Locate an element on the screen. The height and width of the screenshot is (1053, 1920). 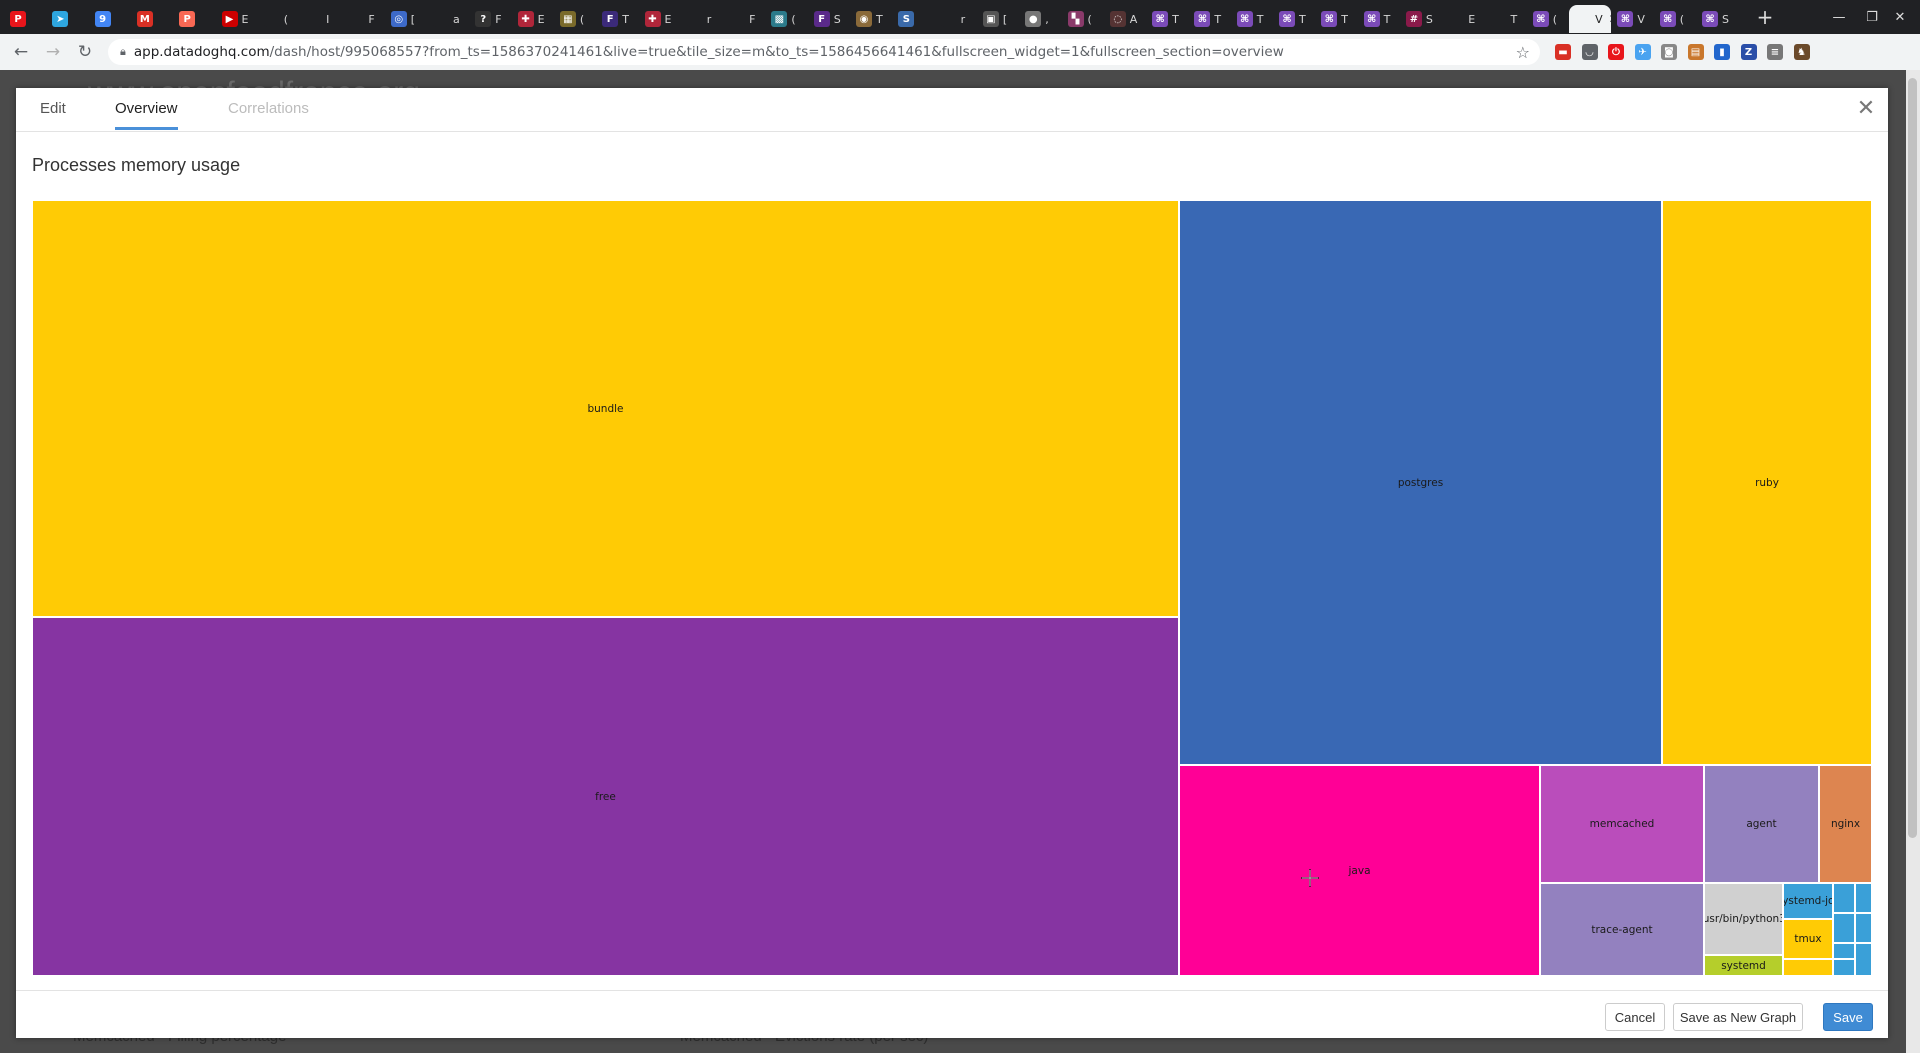
browser-tab: ▶ E is located at coordinates (237, 19).